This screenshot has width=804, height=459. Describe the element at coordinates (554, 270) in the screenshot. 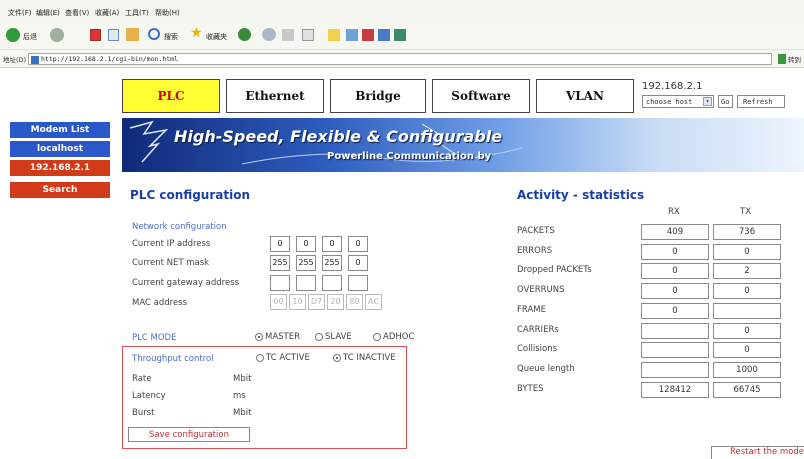

I see `stats-row-label: Dropped PACKETs` at that location.